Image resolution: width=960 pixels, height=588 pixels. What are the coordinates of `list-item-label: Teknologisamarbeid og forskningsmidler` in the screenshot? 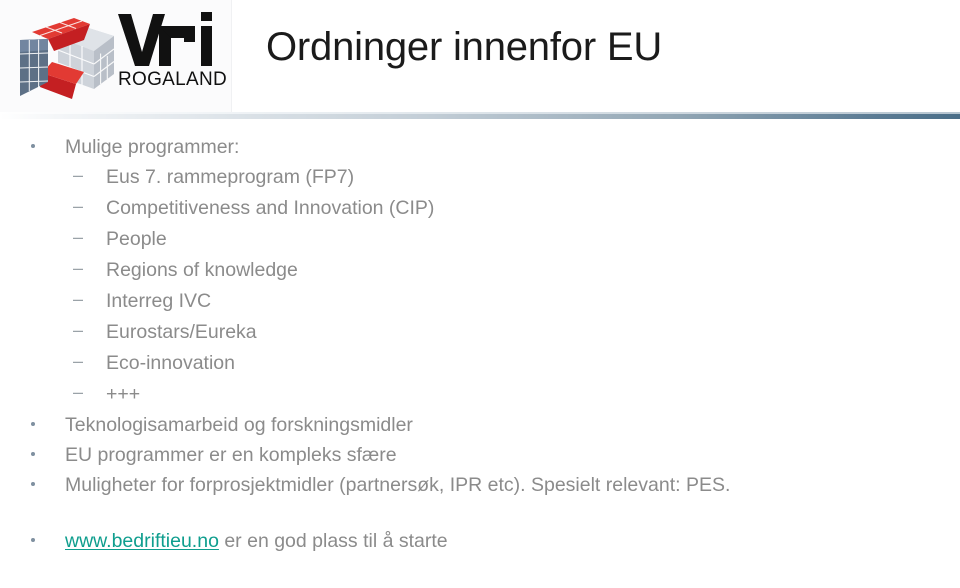 It's located at (239, 425).